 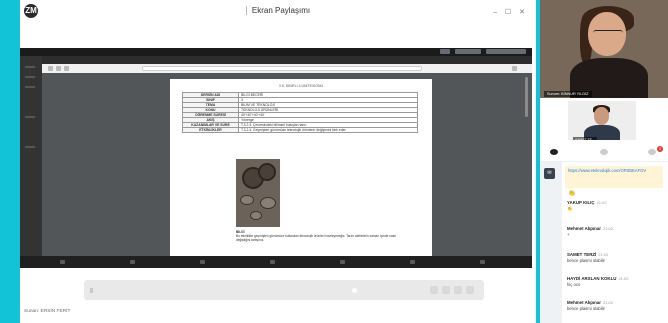 What do you see at coordinates (582, 254) in the screenshot?
I see `sender-name: SAMET TERZİ` at bounding box center [582, 254].